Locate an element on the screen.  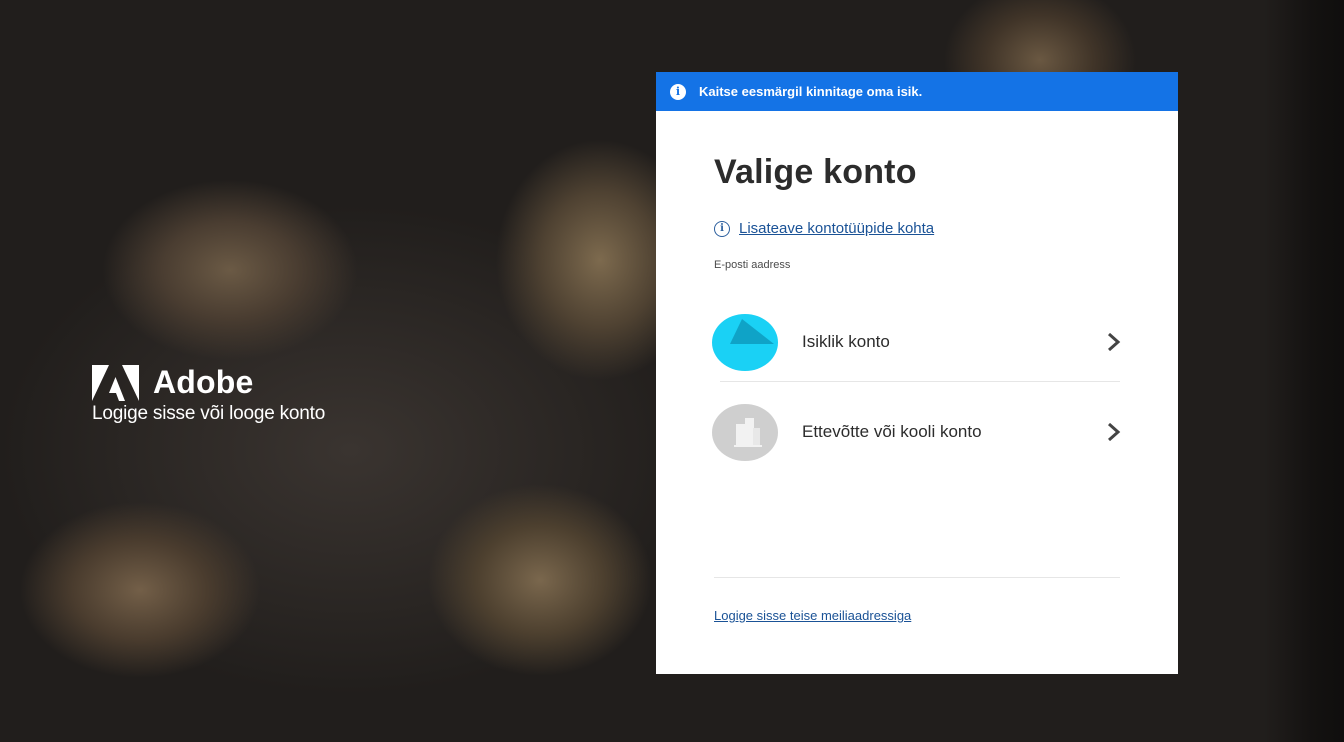
account-list: Isiklik konto Ettevõtte või kooli konto is located at coordinates (916, 392).